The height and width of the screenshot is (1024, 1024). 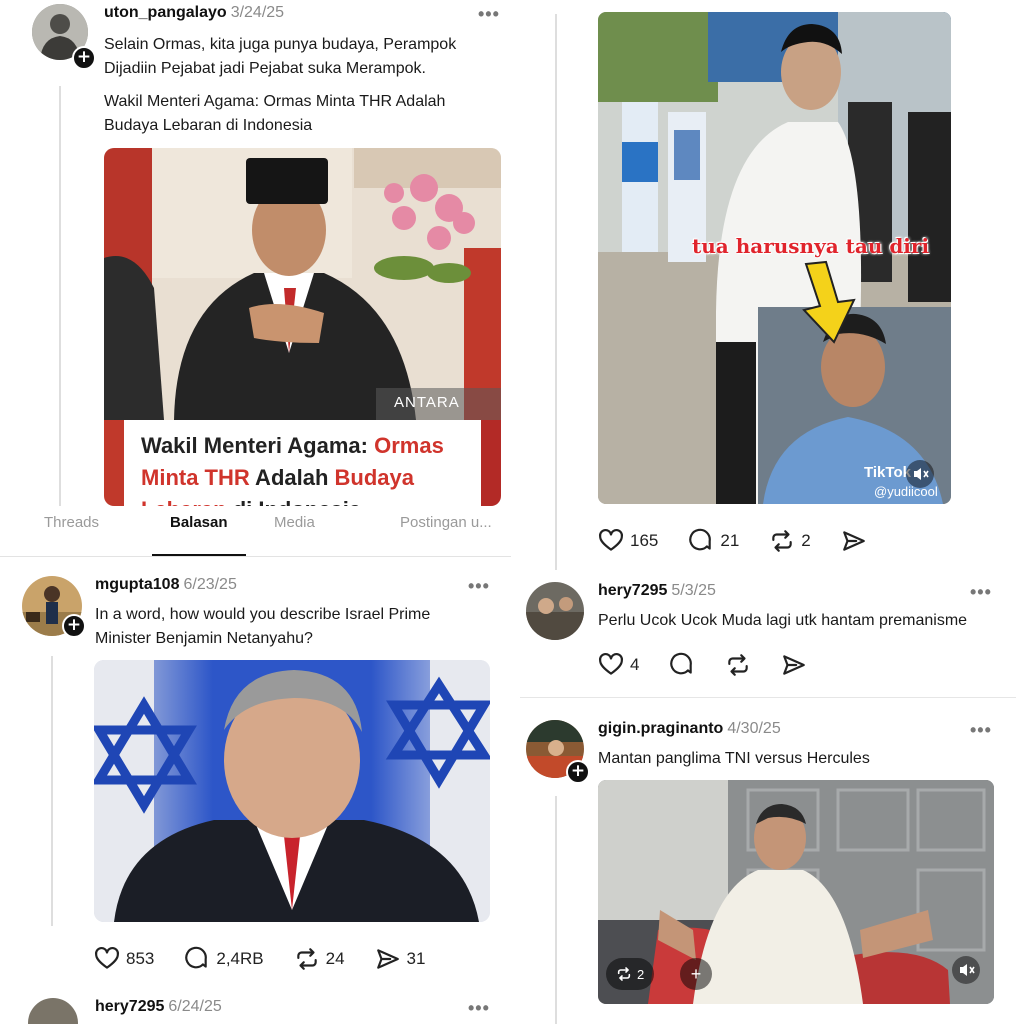 What do you see at coordinates (199, 522) in the screenshot?
I see `tab-replies: Balasan` at bounding box center [199, 522].